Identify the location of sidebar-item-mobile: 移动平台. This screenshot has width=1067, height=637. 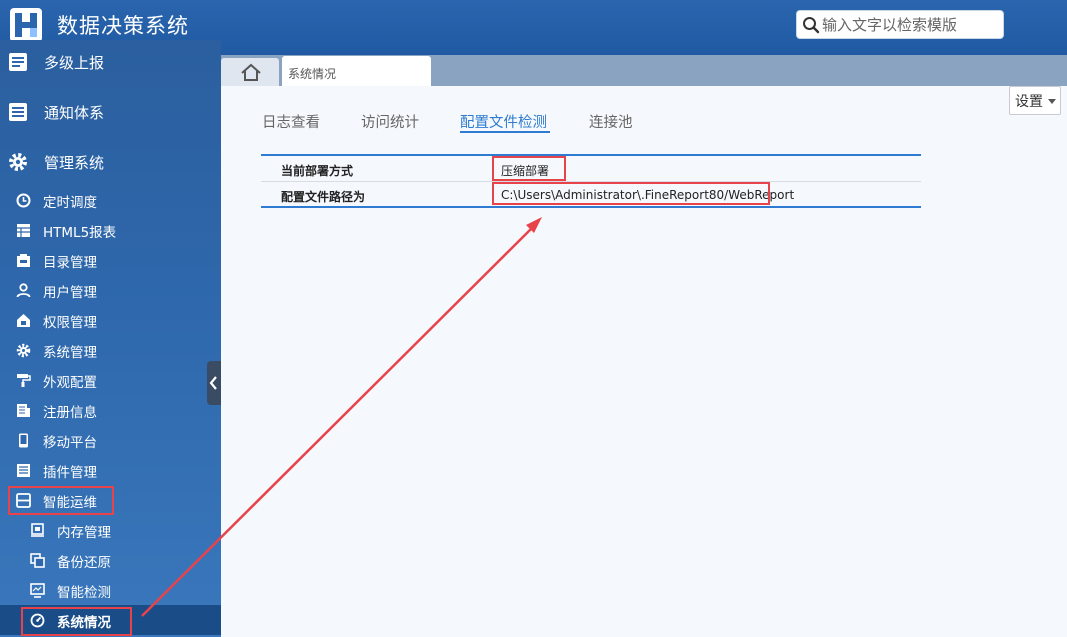
(110, 440).